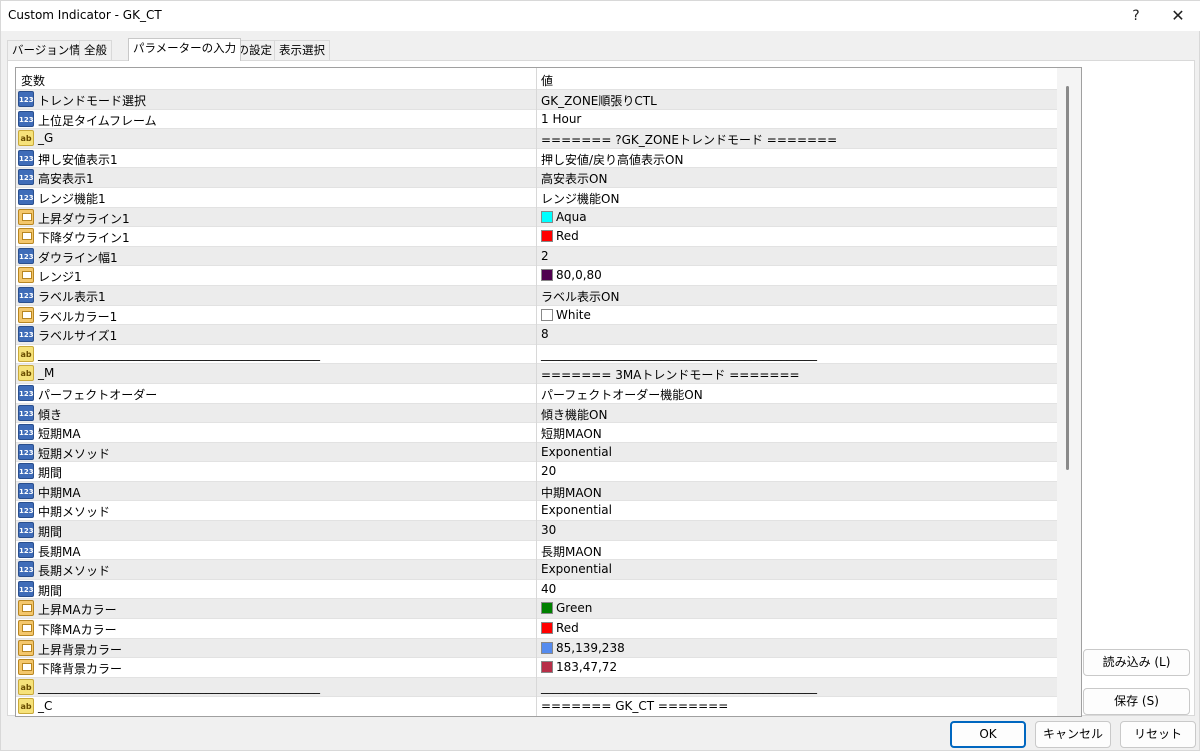  I want to click on parameter-value-text: Exponential, so click(576, 510).